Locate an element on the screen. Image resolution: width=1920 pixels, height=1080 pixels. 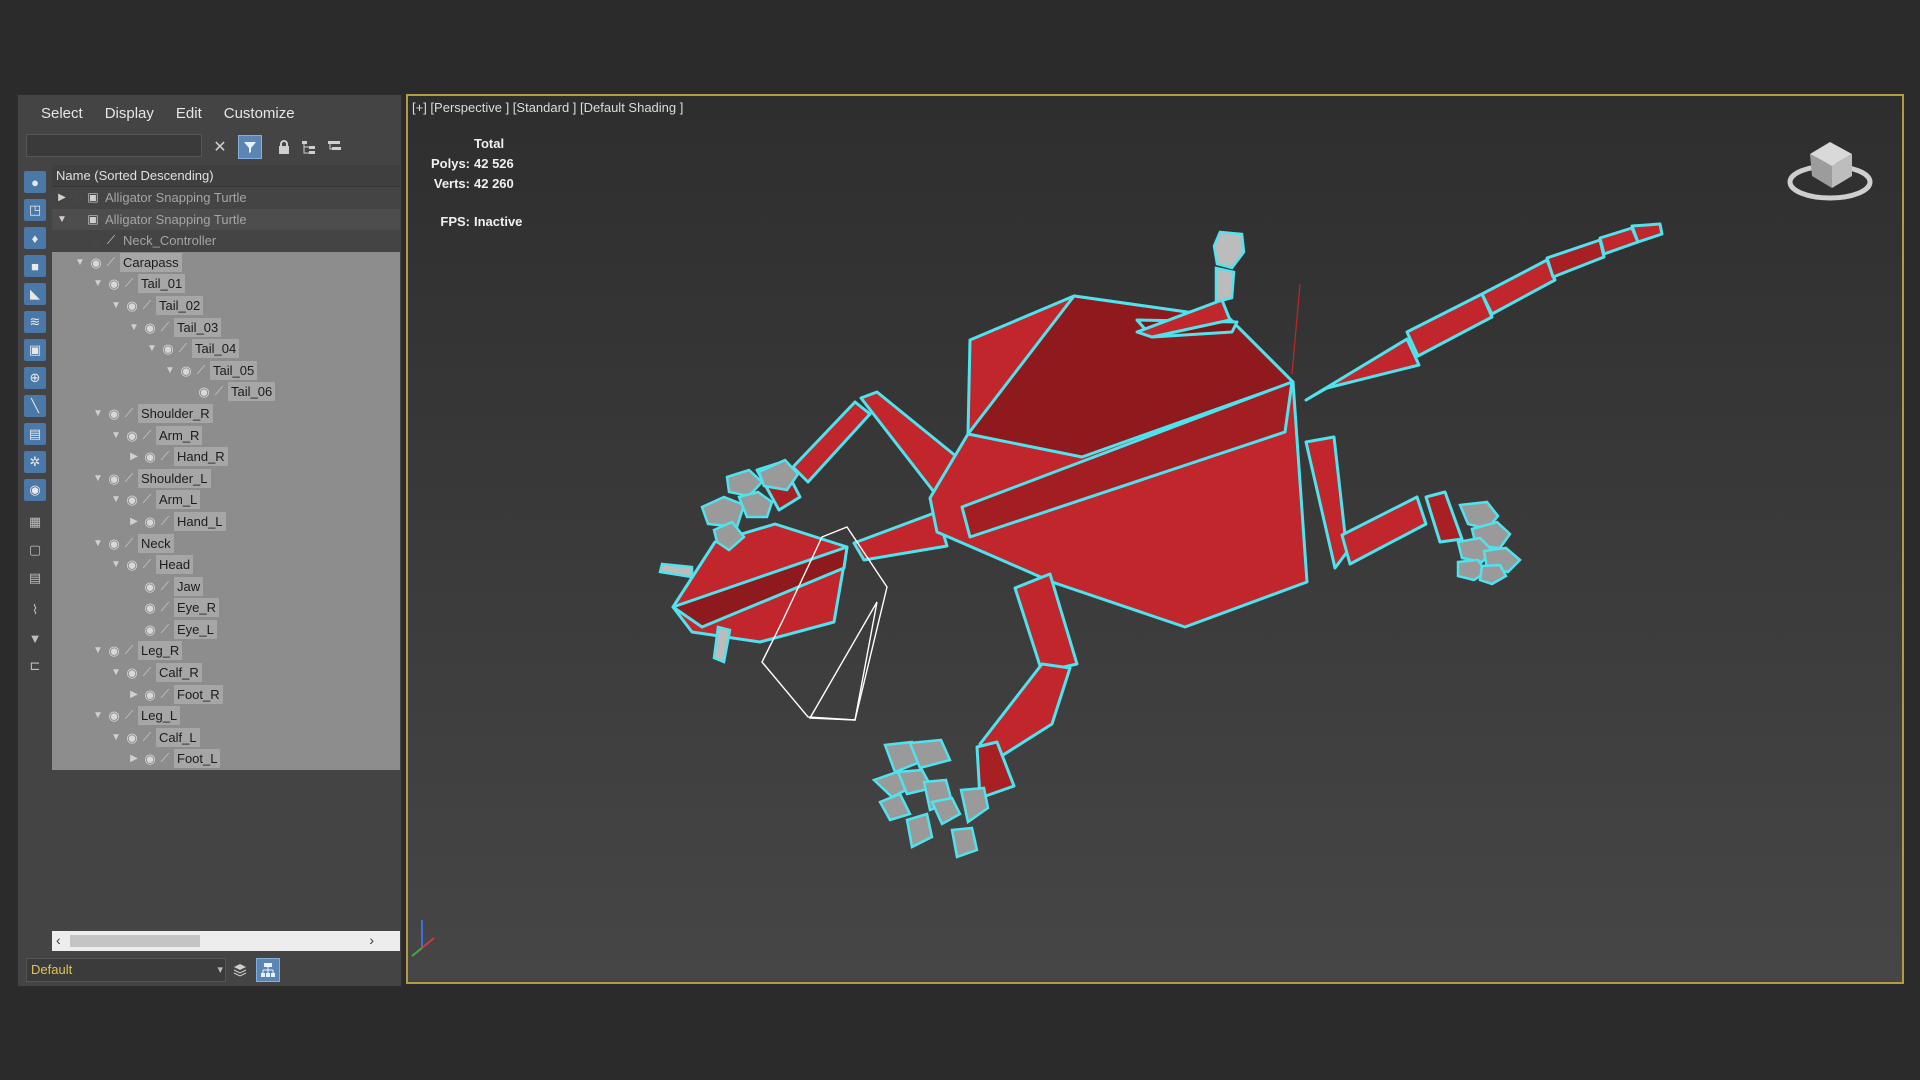
tree-row: ▼ ◉ ⟋ Arm_R is located at coordinates (226, 435).